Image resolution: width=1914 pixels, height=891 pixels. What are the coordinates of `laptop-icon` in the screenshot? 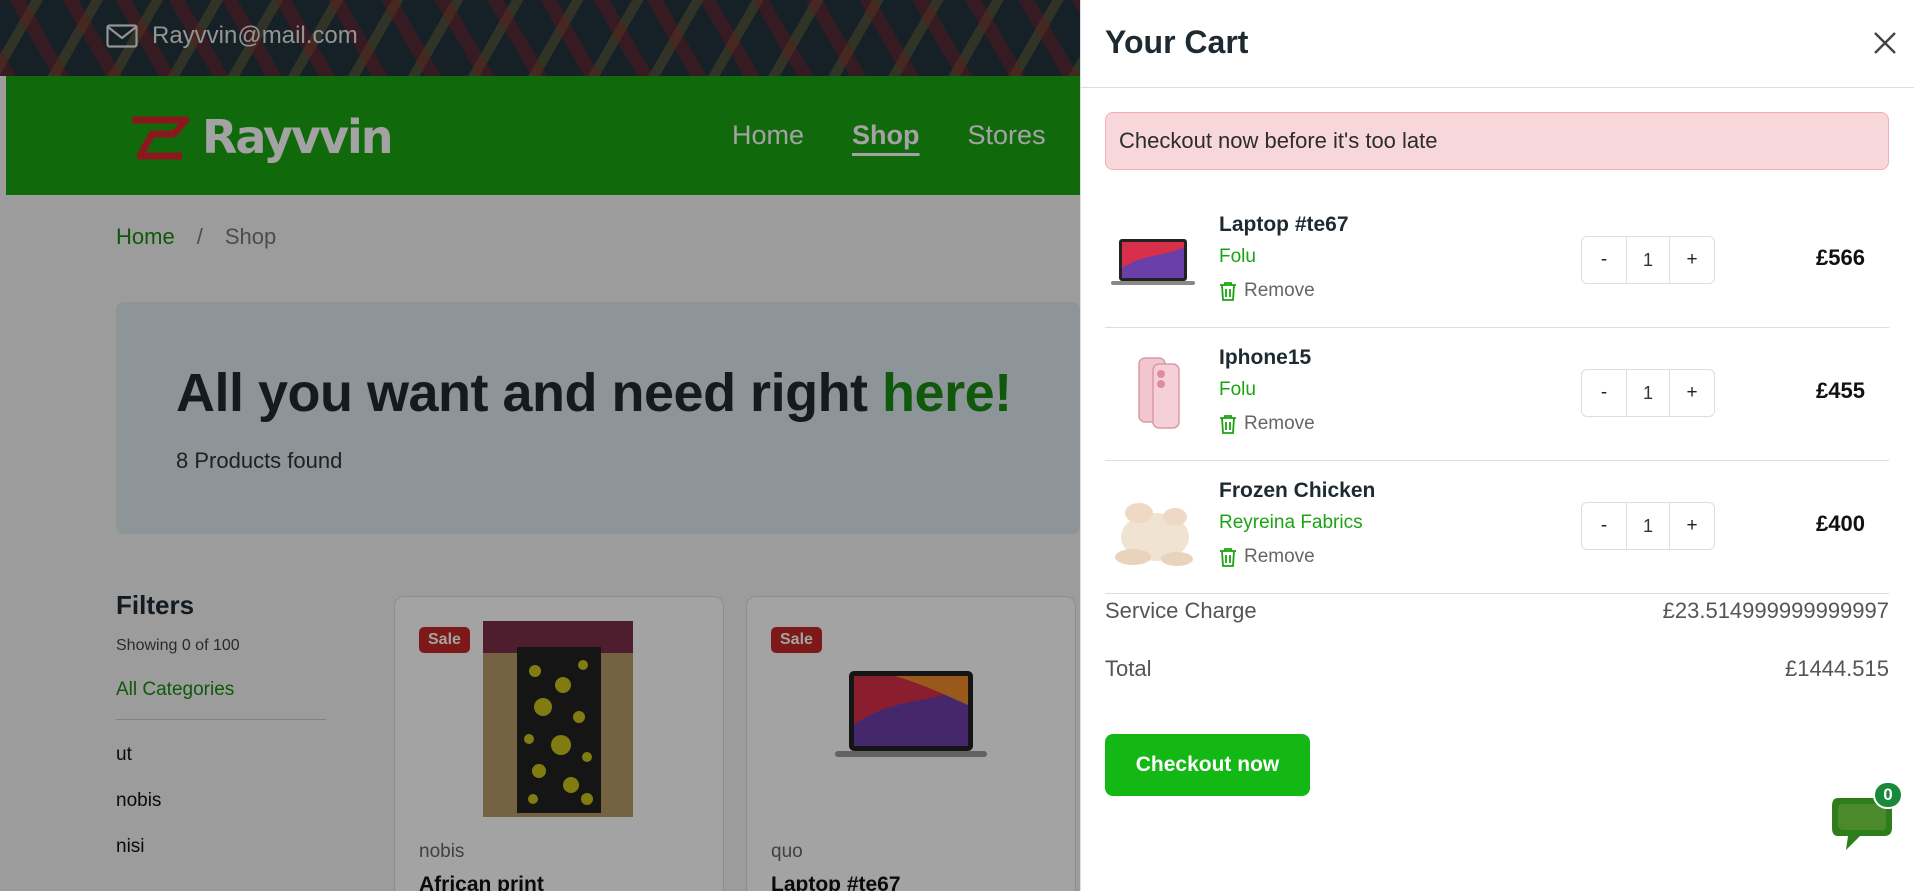 It's located at (1153, 262).